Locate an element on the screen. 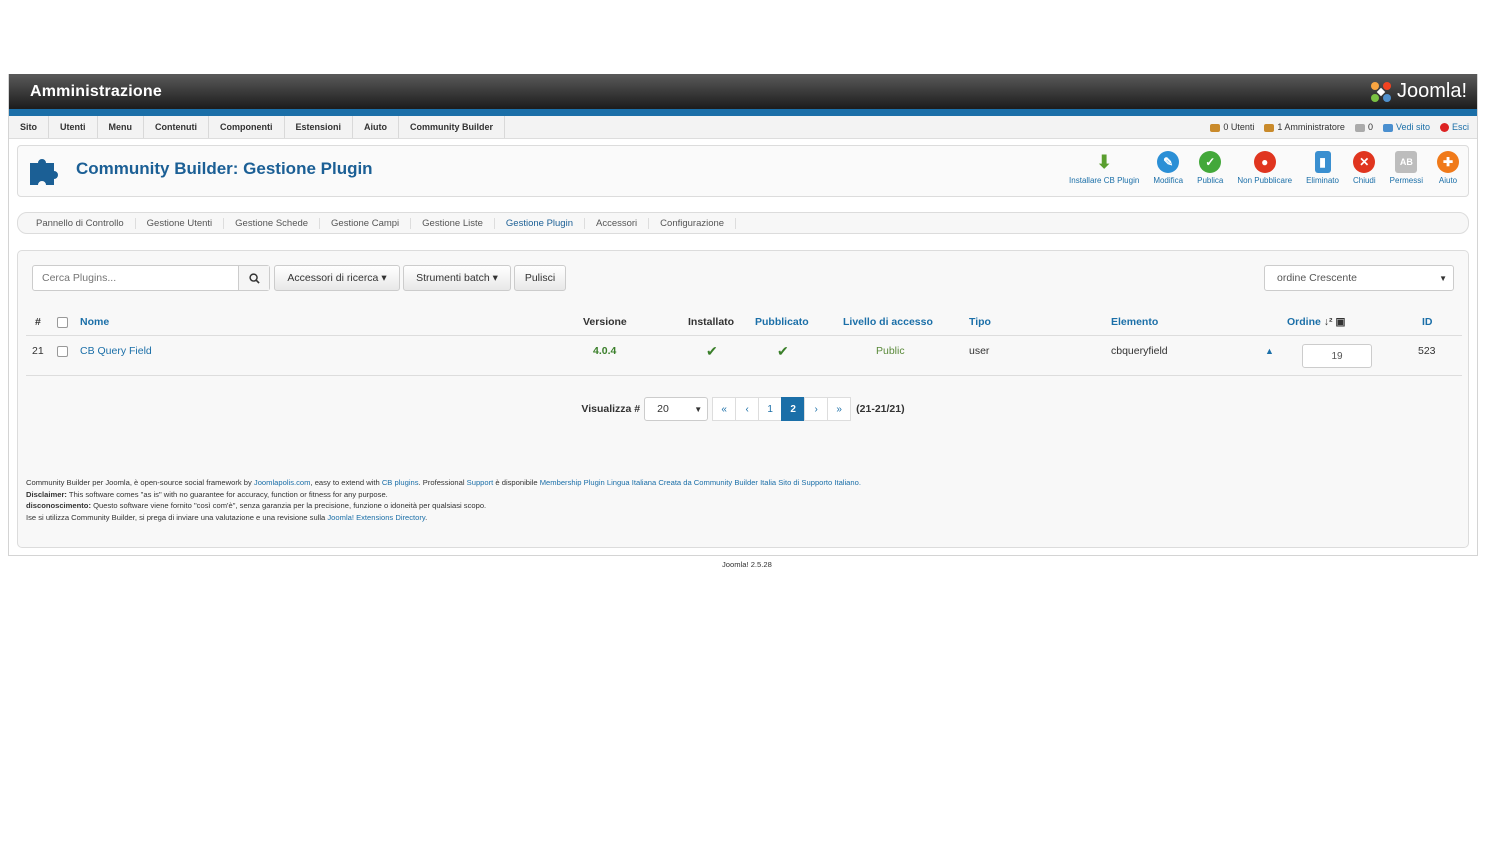 This screenshot has height=844, width=1500. published-check-icon: ✔ is located at coordinates (783, 351).